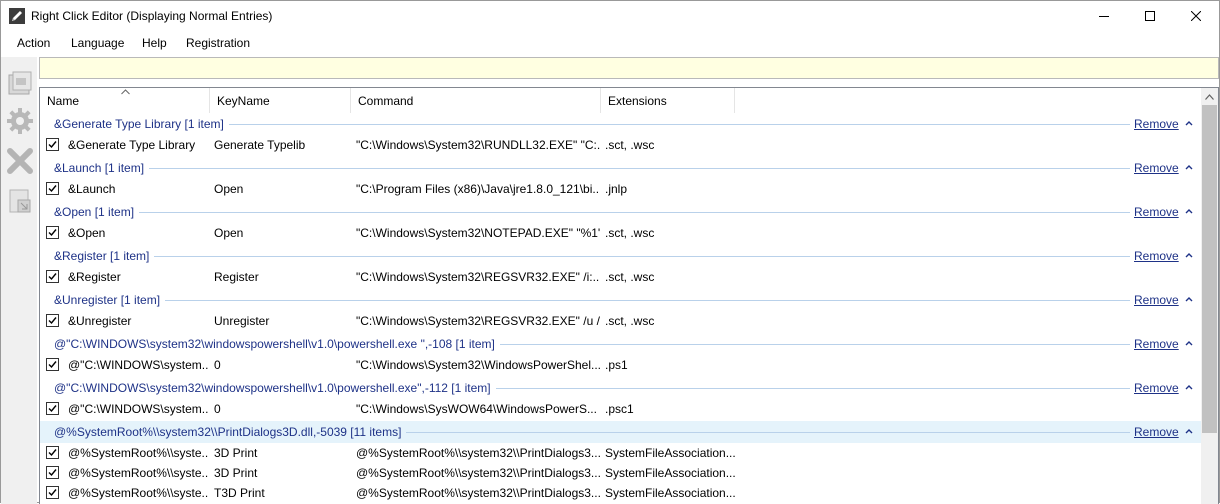 This screenshot has width=1220, height=504. Describe the element at coordinates (19, 201) in the screenshot. I see `export-button` at that location.